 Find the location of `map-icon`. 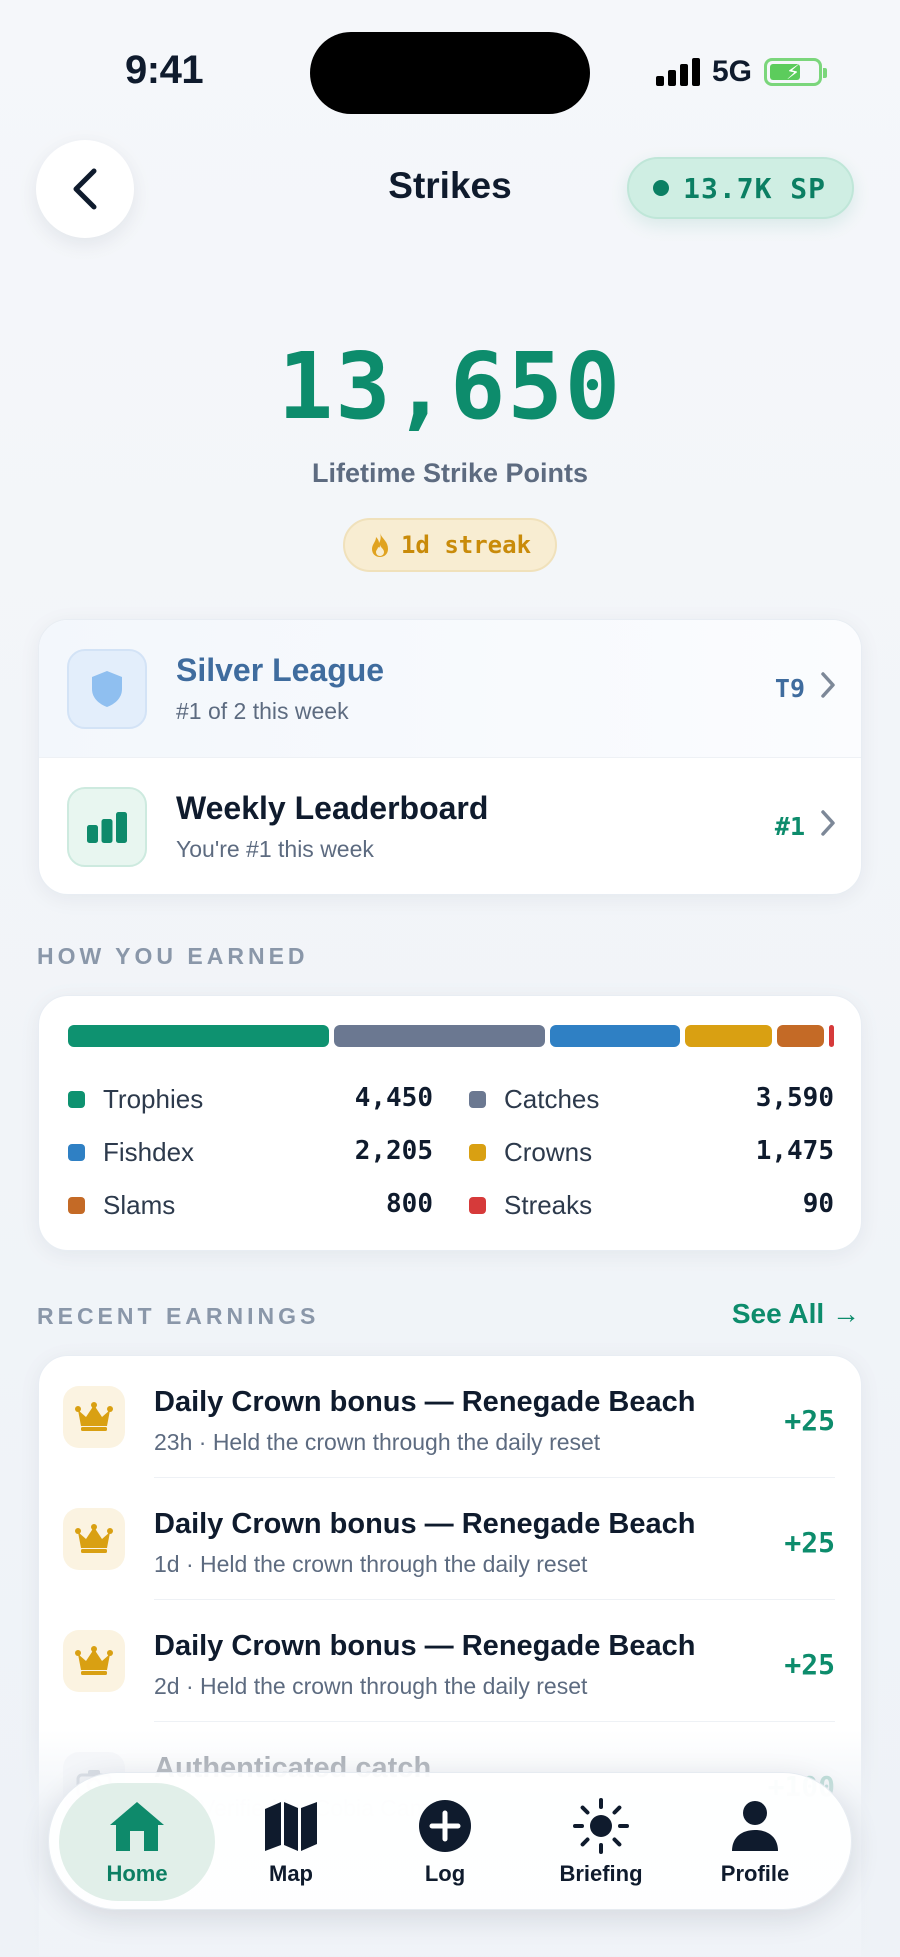

map-icon is located at coordinates (291, 1826).